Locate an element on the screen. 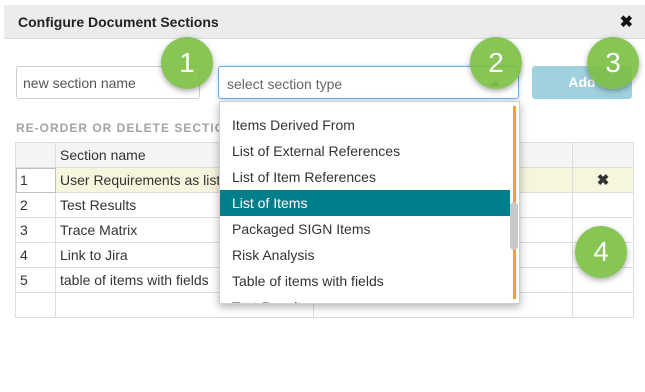  dropdown-option: List of External References is located at coordinates (365, 151).